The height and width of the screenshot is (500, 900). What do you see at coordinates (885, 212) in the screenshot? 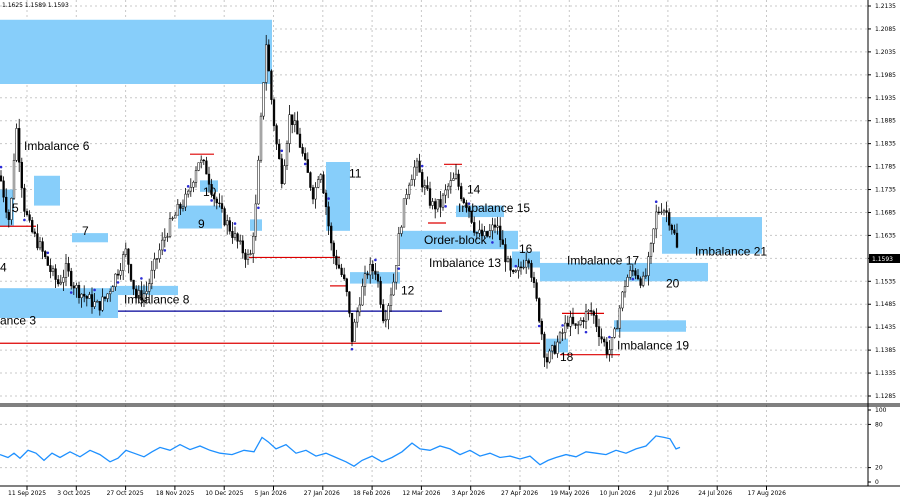
I see `price-tick-label: 1.1685` at bounding box center [885, 212].